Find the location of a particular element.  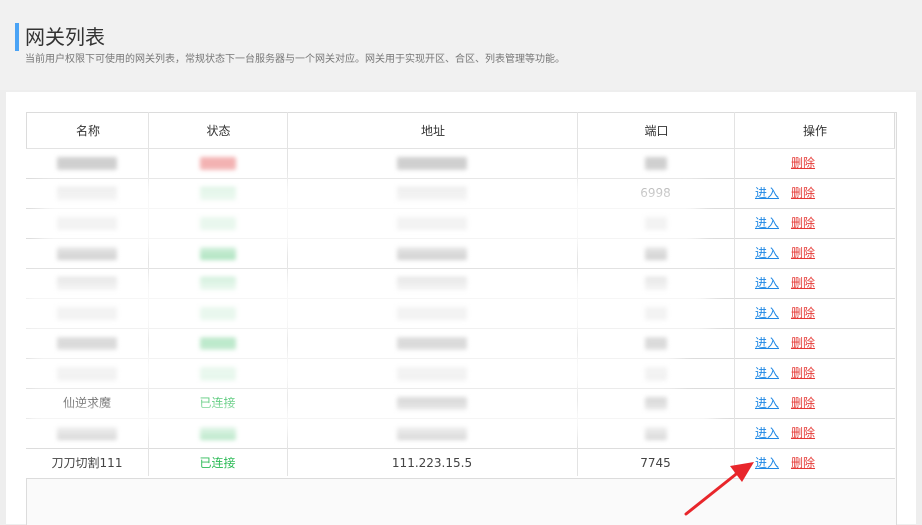

cell-status: 已连接 is located at coordinates (217, 463).